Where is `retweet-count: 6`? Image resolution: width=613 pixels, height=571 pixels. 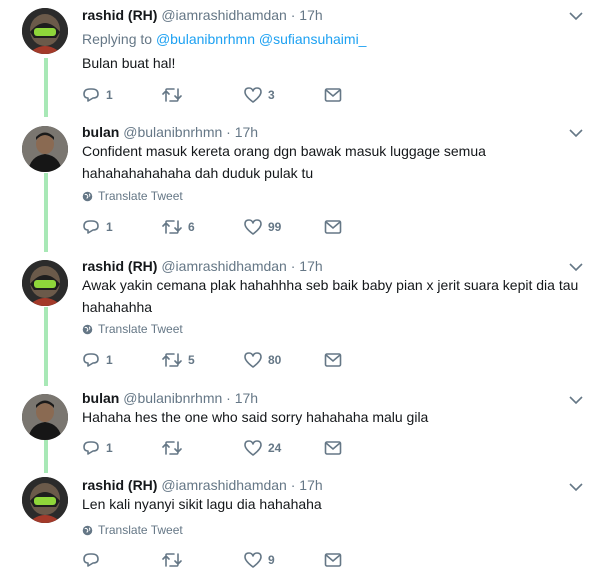
retweet-count: 6 is located at coordinates (191, 227).